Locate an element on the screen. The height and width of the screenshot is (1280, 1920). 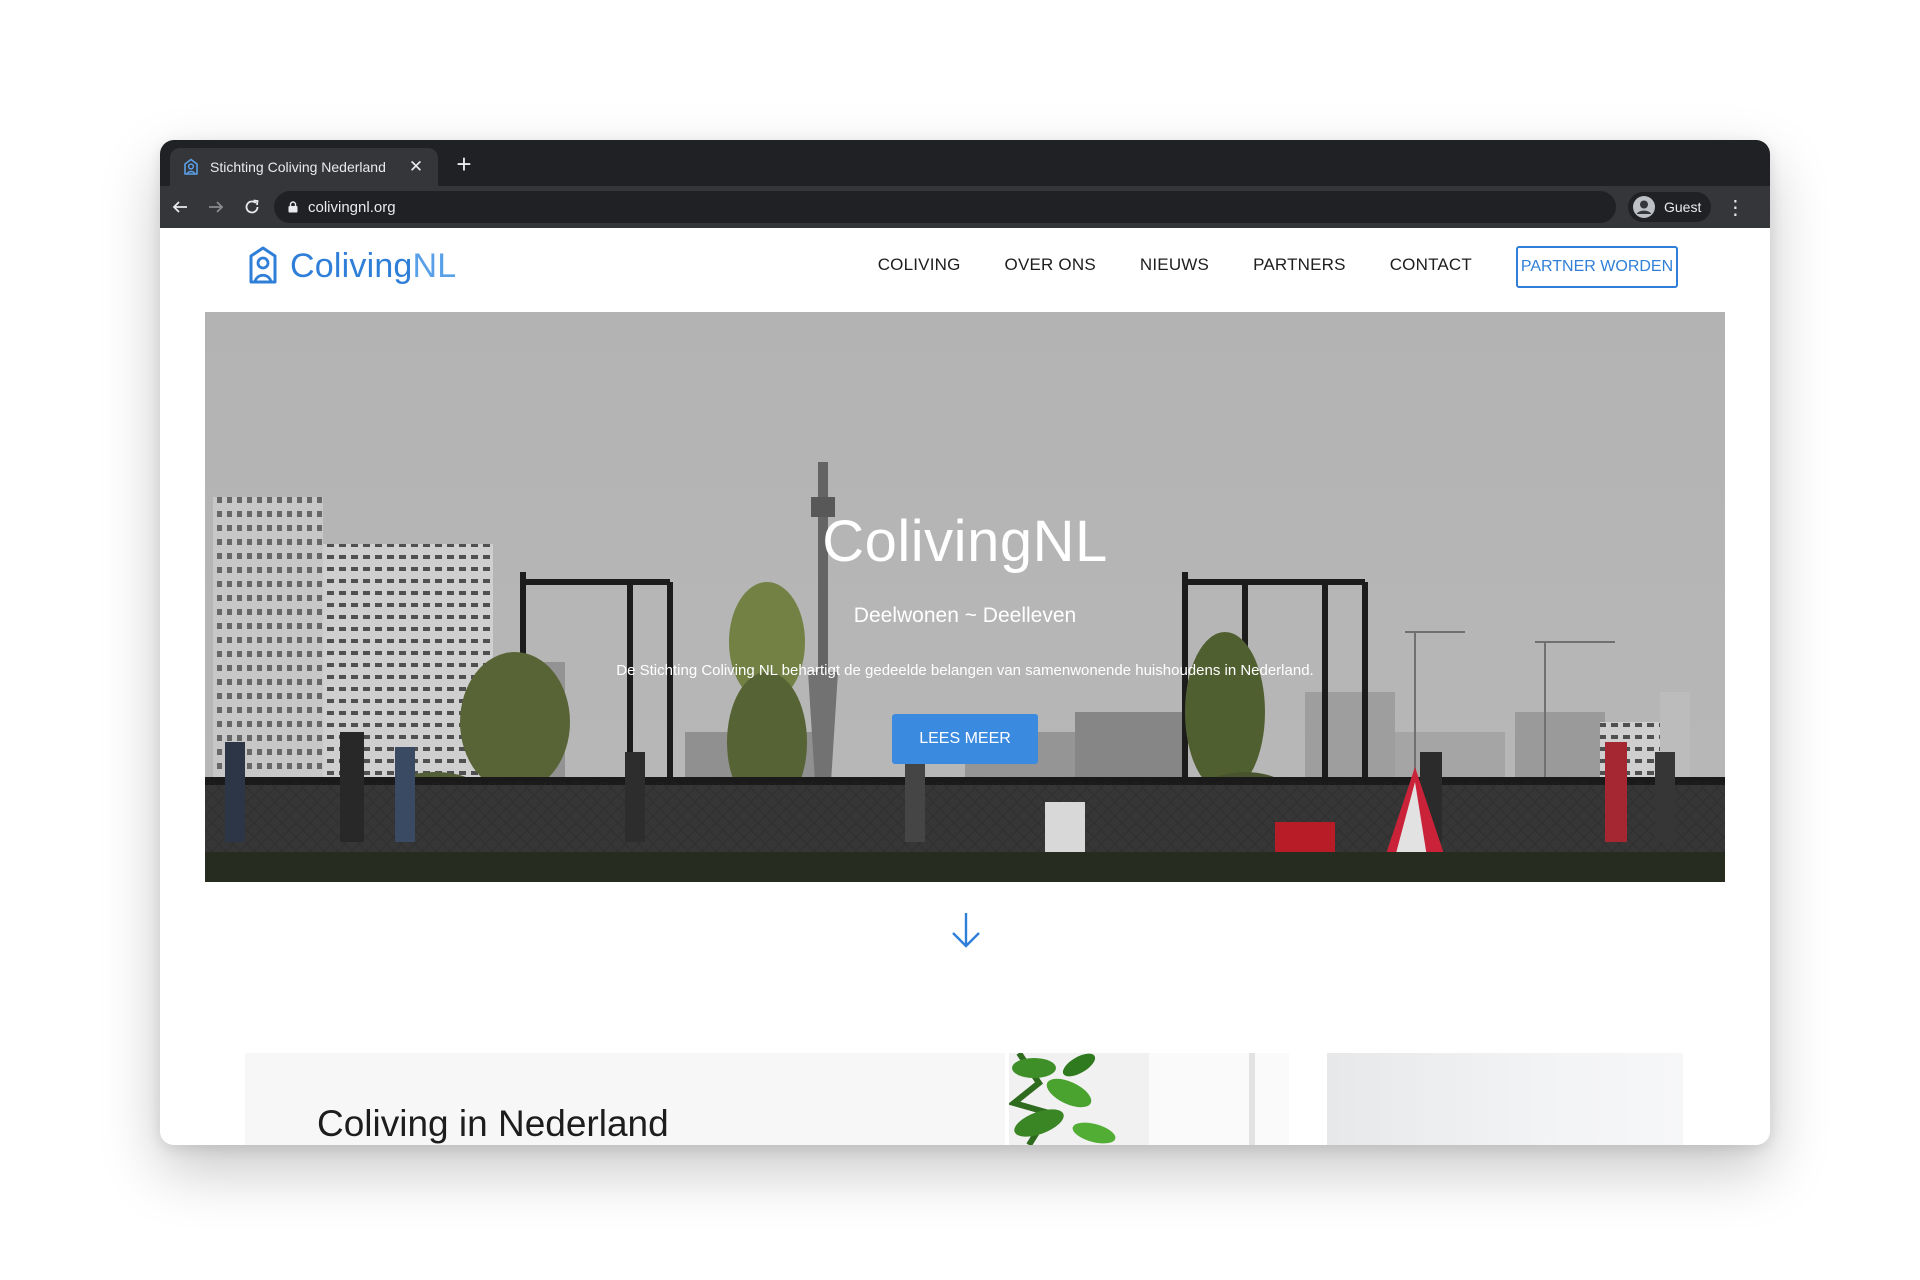
logo-text: ColivingNL is located at coordinates (373, 266).